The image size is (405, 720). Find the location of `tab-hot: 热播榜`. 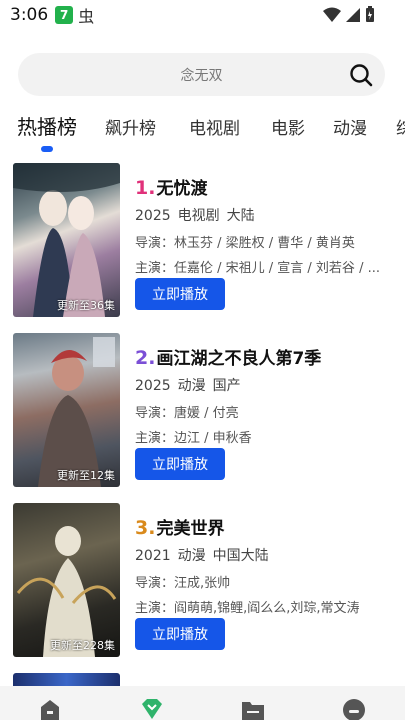

tab-hot: 热播榜 is located at coordinates (47, 125).